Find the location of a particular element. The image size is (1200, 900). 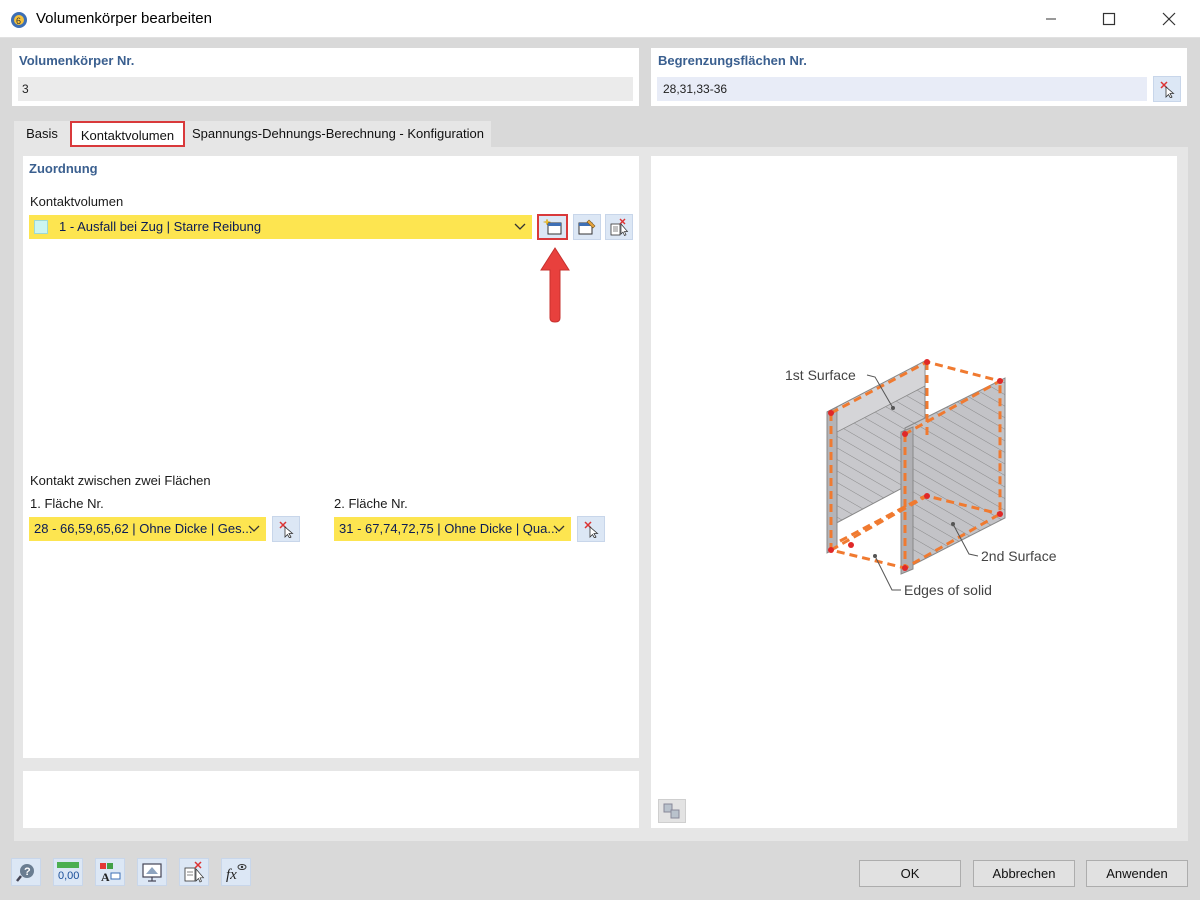

solid-number-title: Volumenkörper Nr. is located at coordinates (77, 60).